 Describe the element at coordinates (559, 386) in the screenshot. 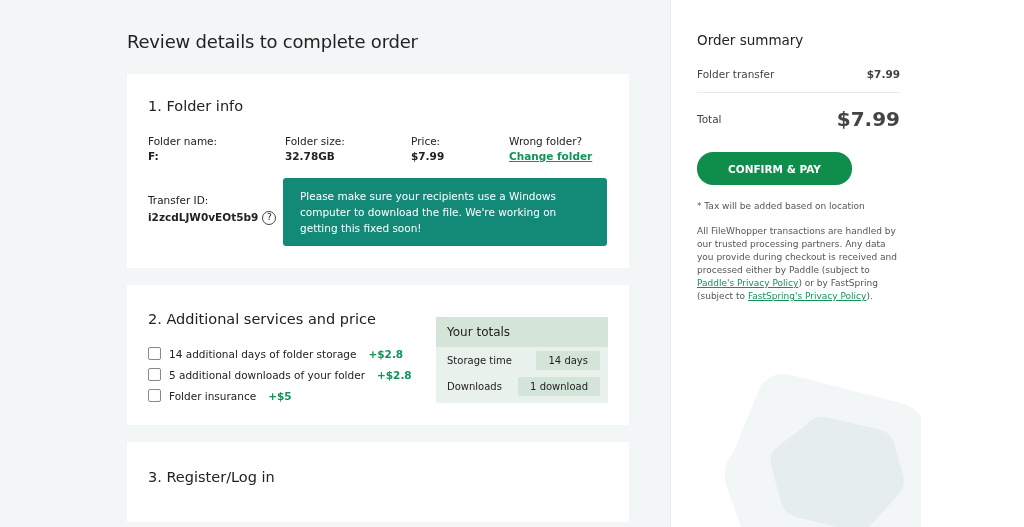

I see `totals-value: 1 download` at that location.